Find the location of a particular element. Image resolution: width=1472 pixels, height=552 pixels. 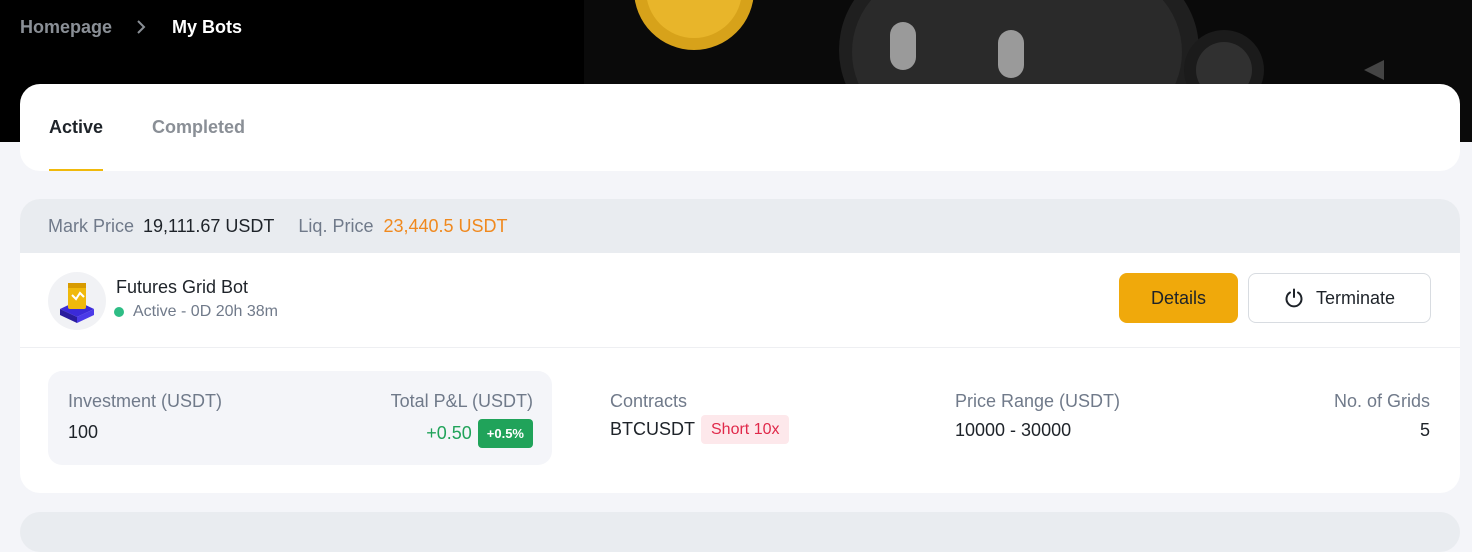

price-range-label: Price Range (USDT) is located at coordinates (1038, 401).